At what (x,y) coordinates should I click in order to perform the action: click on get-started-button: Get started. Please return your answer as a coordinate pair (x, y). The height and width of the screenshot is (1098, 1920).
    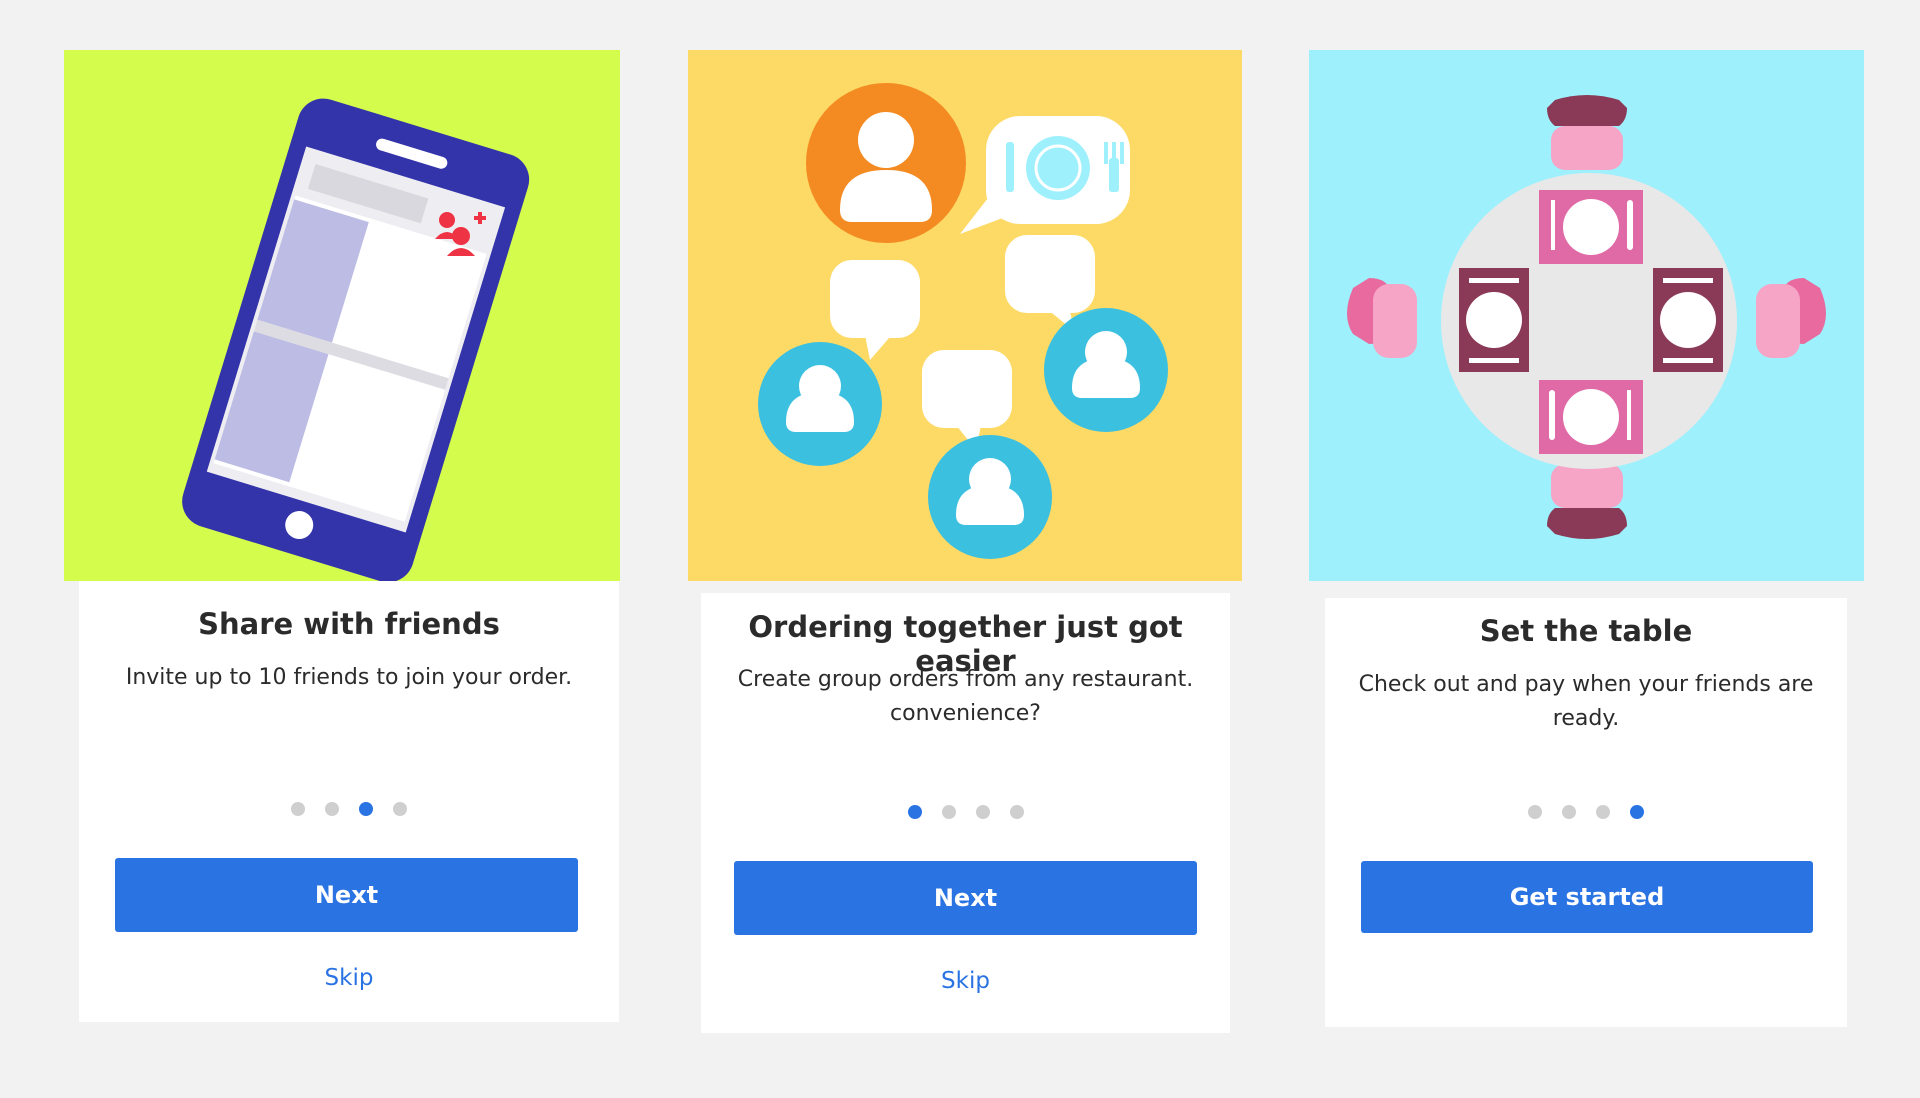
    Looking at the image, I should click on (1587, 897).